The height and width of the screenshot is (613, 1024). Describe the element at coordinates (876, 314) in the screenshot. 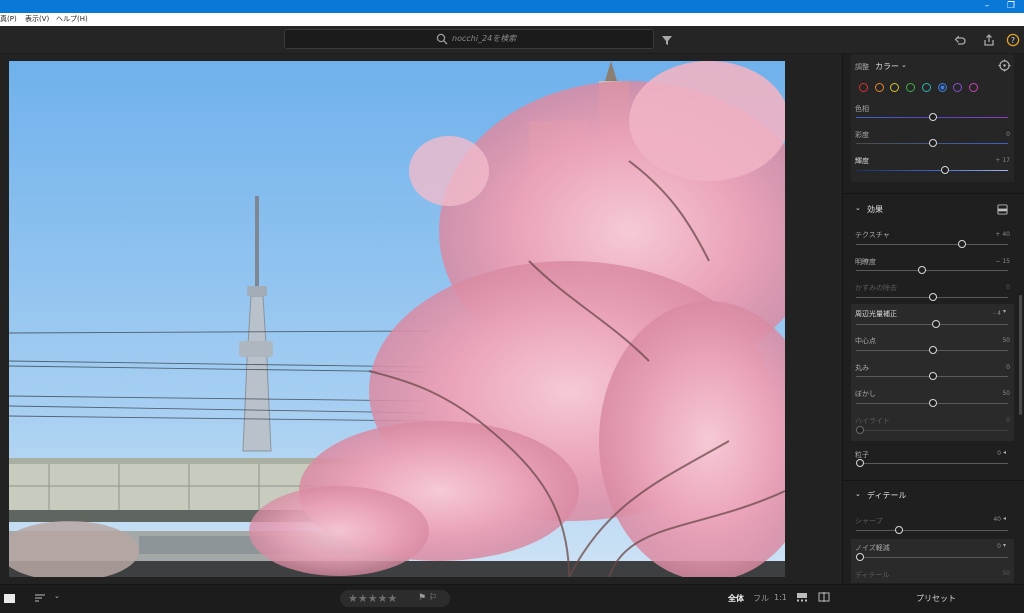

I see `vignette-label: 周辺光量補正` at that location.